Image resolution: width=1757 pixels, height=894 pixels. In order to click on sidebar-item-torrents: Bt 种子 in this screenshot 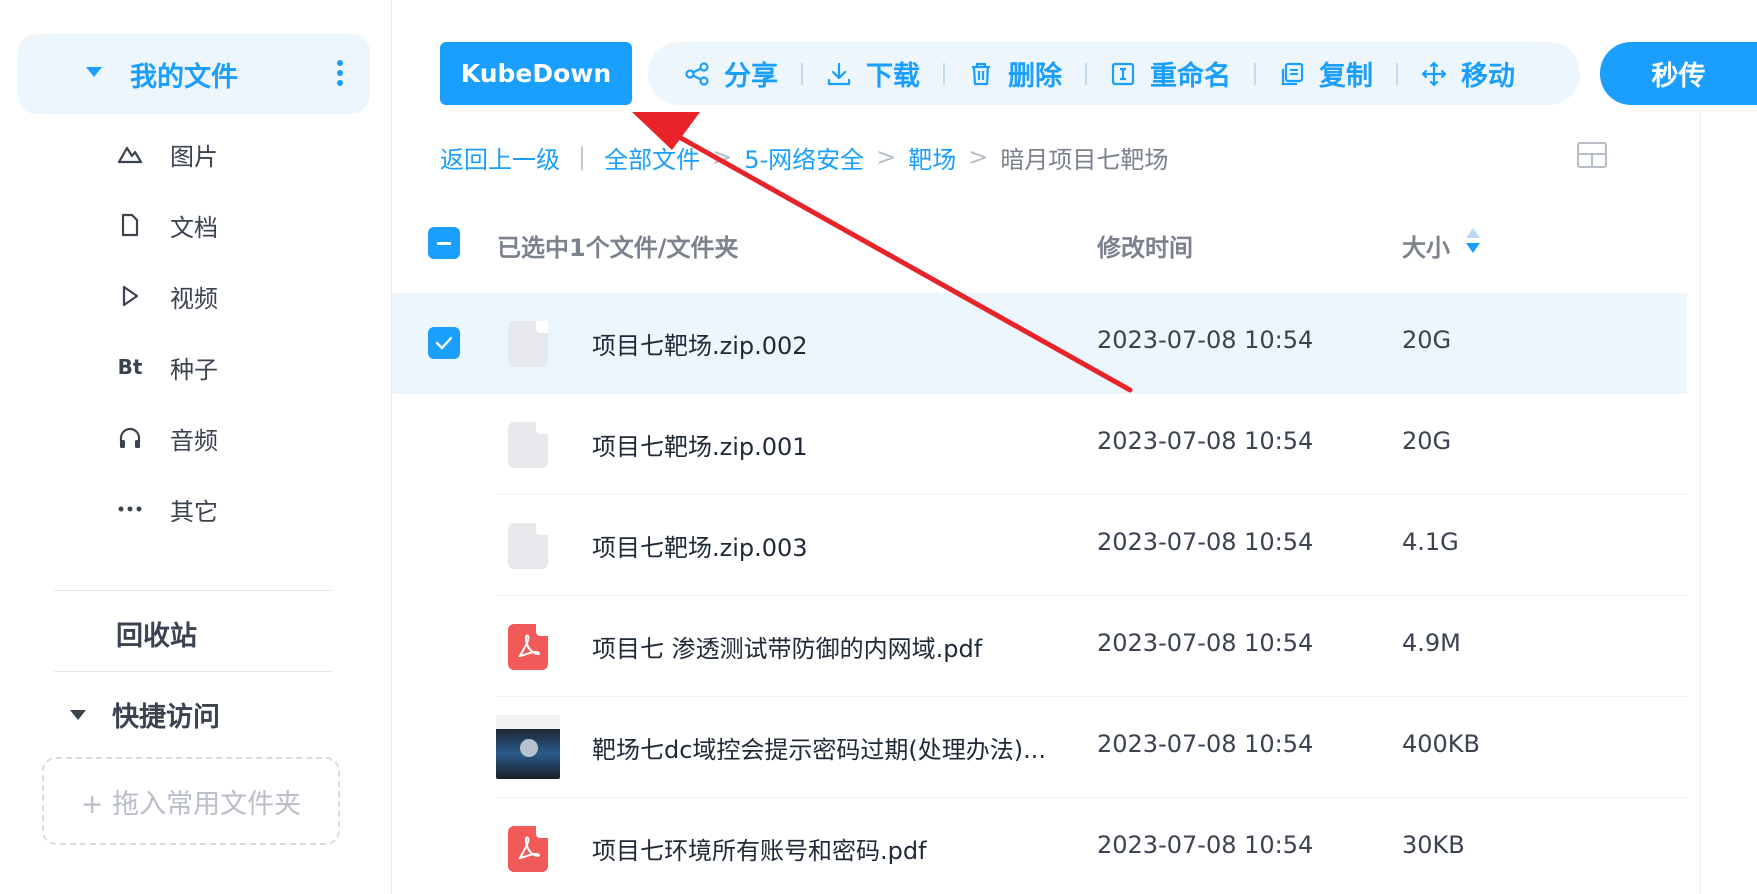, I will do `click(164, 367)`.